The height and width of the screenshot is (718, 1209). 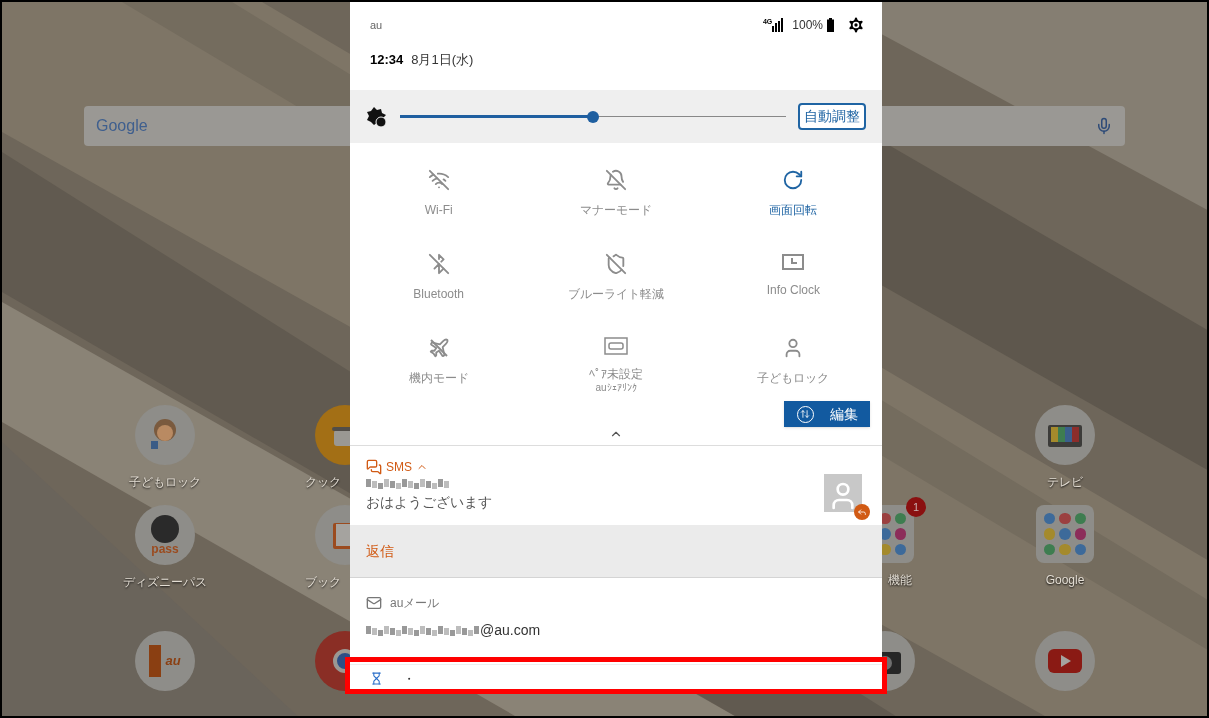 What do you see at coordinates (376, 25) in the screenshot?
I see `carrier-label: au` at bounding box center [376, 25].